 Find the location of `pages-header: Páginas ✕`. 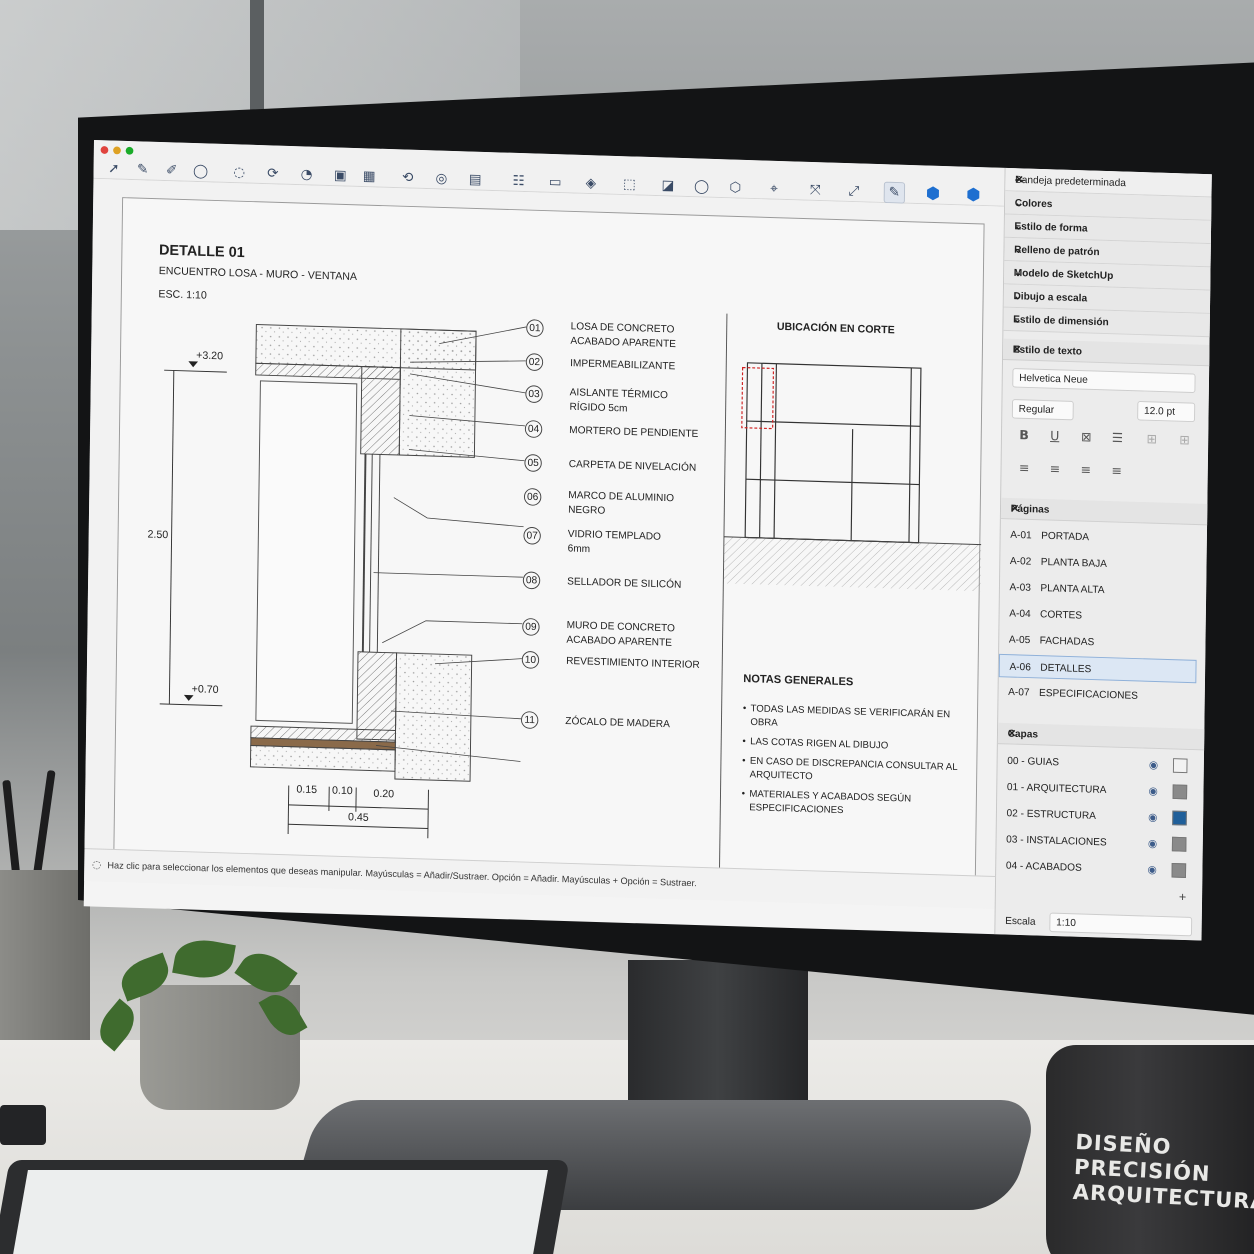

pages-header: Páginas ✕ is located at coordinates (1104, 511).